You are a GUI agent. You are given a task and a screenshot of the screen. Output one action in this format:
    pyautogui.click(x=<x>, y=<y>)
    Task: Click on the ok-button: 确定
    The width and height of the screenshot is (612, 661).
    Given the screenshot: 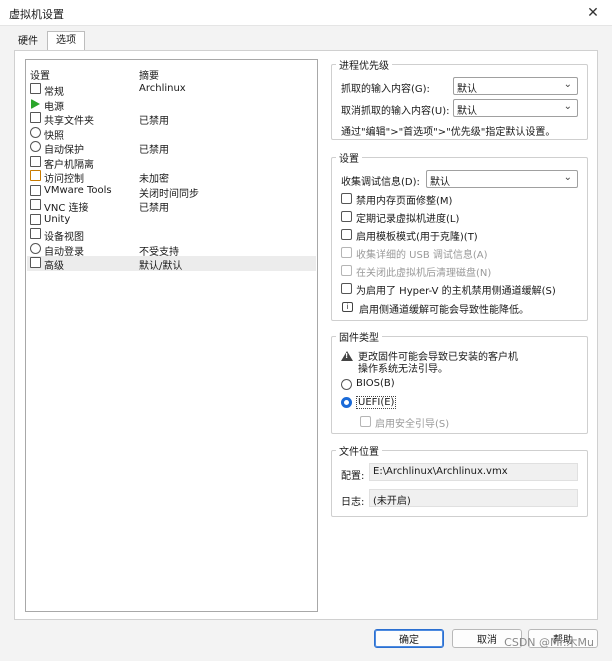 What is the action you would take?
    pyautogui.click(x=409, y=638)
    